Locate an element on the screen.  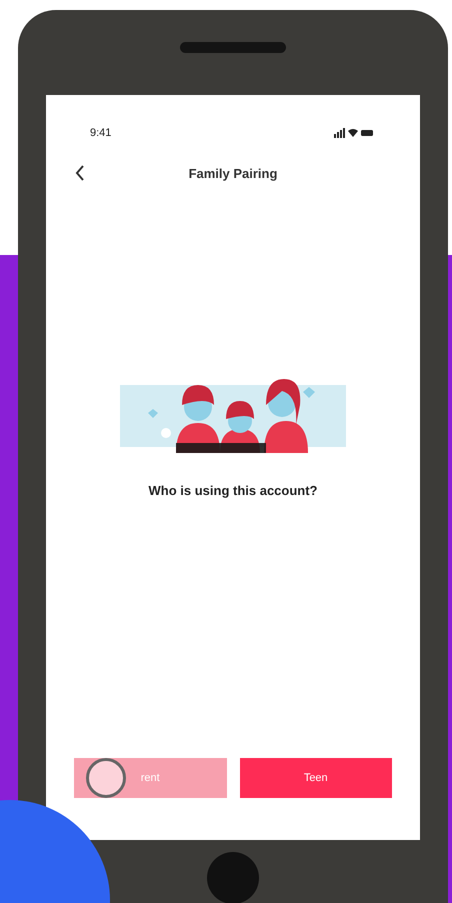
status-time: 9:41 is located at coordinates (101, 133).